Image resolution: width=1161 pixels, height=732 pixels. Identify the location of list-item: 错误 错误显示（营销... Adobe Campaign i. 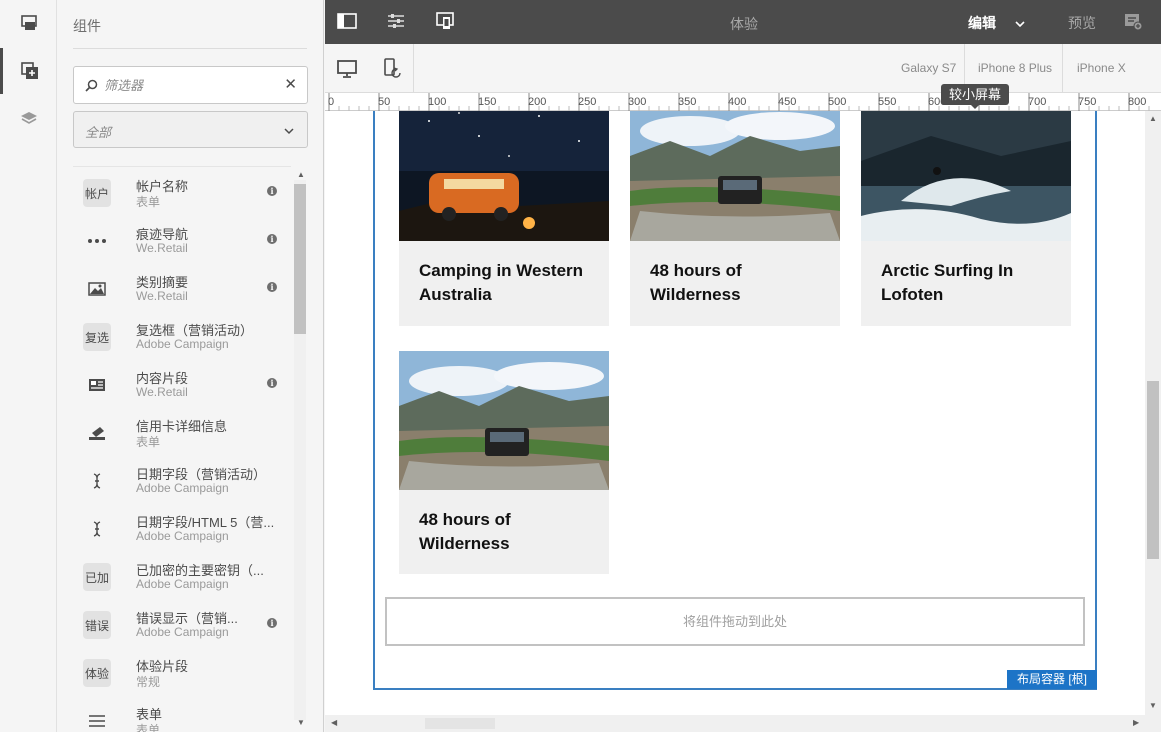
(182, 623).